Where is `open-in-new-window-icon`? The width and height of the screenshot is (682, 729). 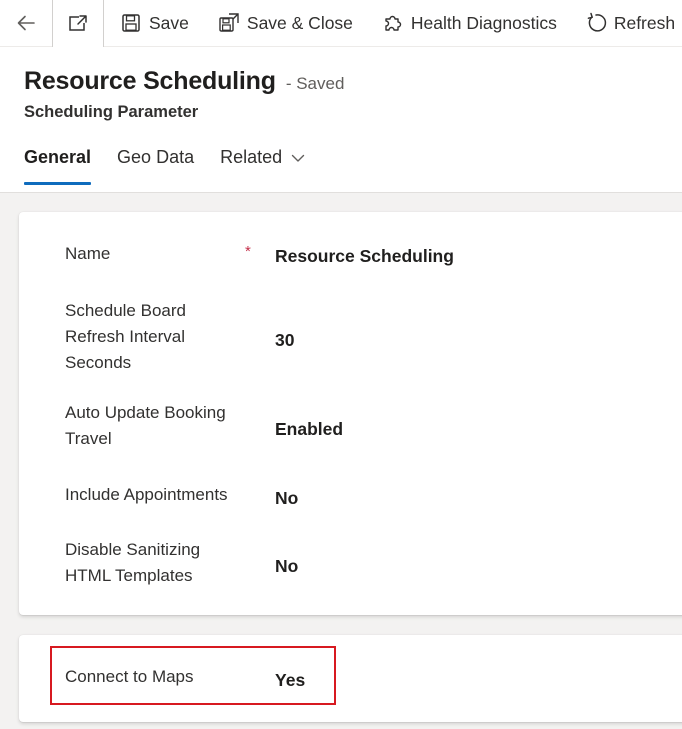
open-in-new-window-icon is located at coordinates (78, 23).